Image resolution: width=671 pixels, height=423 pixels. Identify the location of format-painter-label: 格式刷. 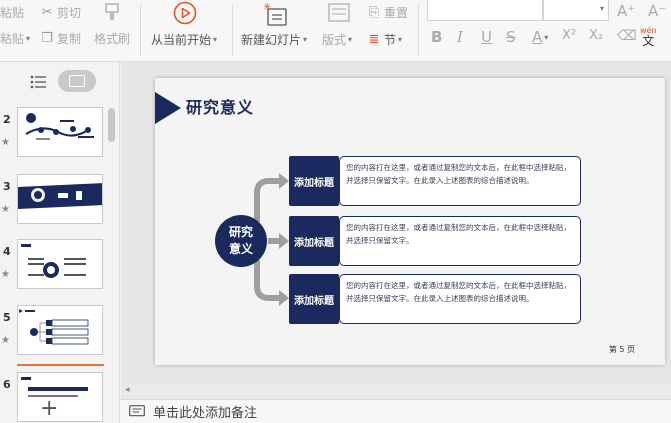
(112, 39).